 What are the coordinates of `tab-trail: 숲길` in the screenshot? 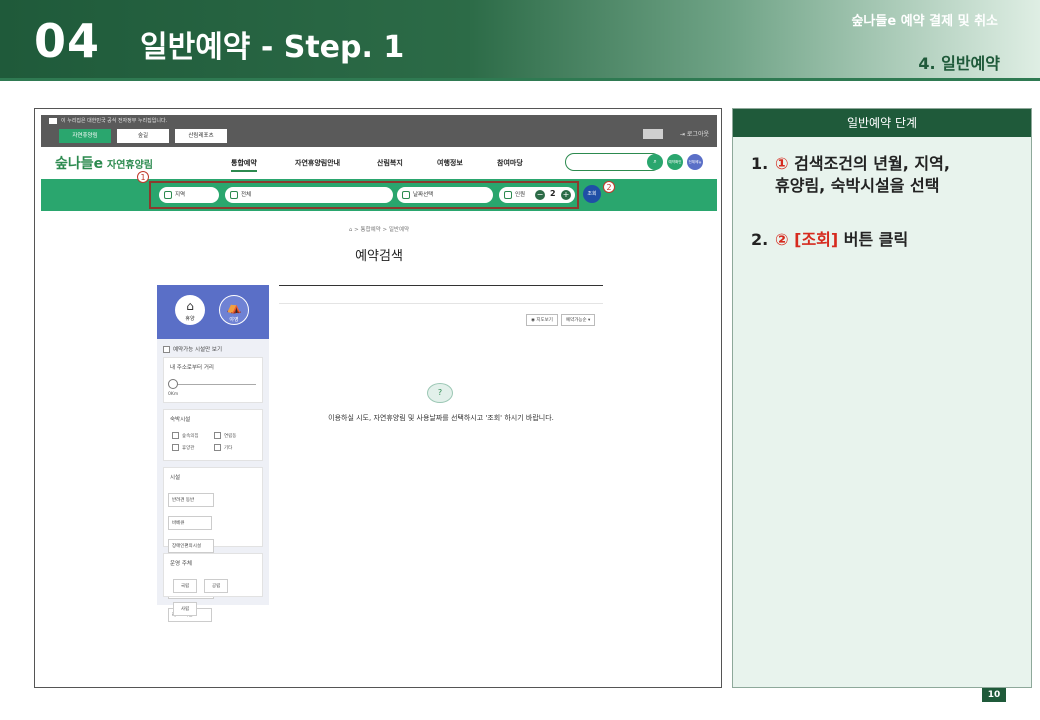 It's located at (143, 136).